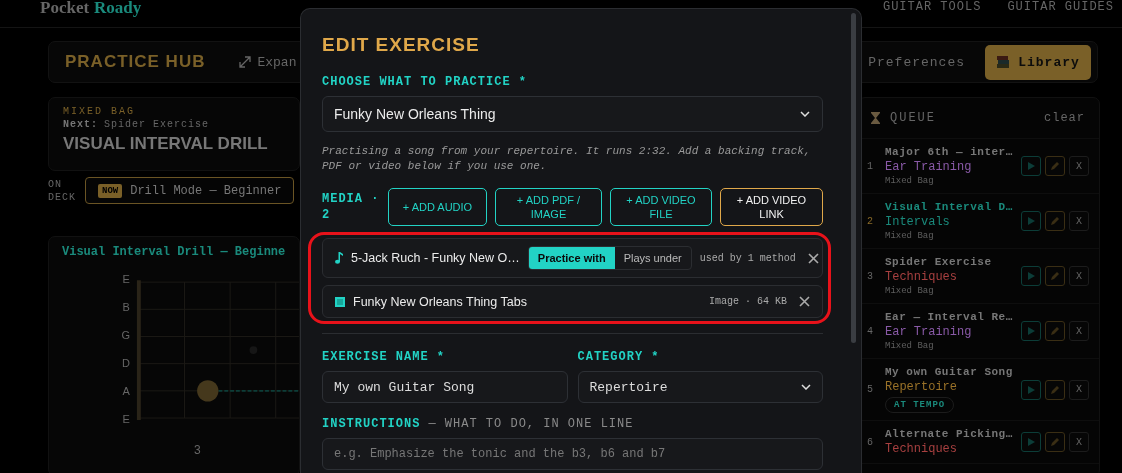 This screenshot has height=473, width=1122. I want to click on item-number: 1, so click(870, 166).